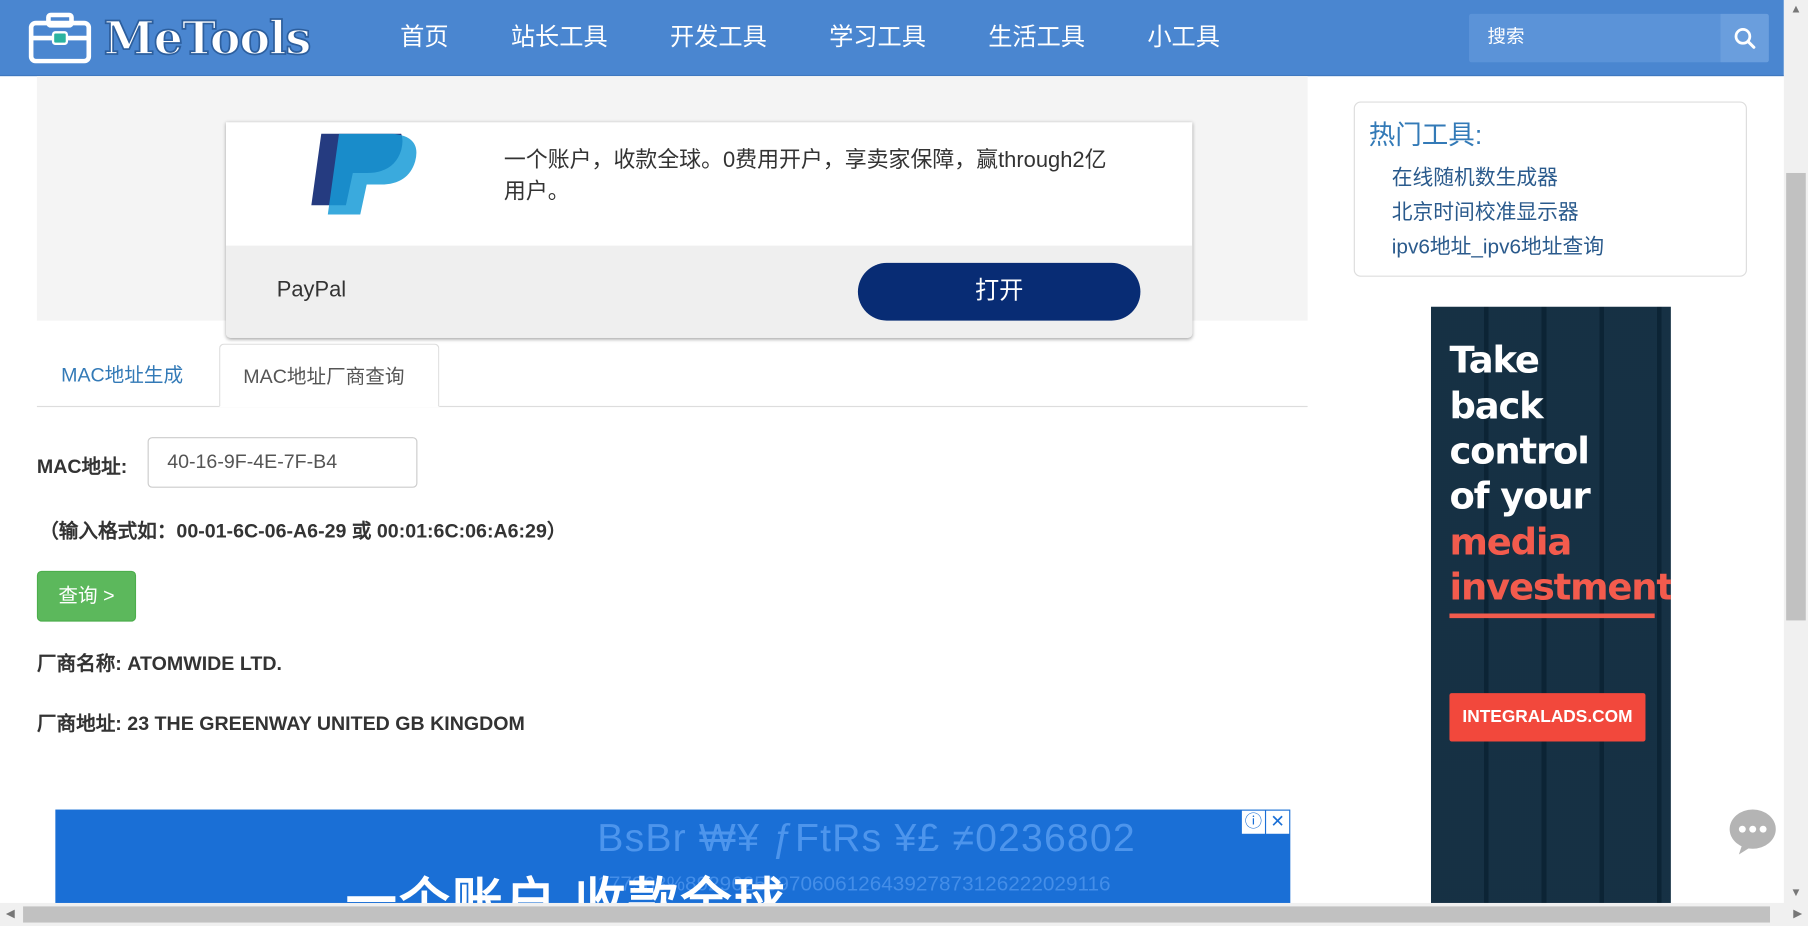  I want to click on tab-mac-vendor-lookup: MAC地址厂商查询, so click(329, 375).